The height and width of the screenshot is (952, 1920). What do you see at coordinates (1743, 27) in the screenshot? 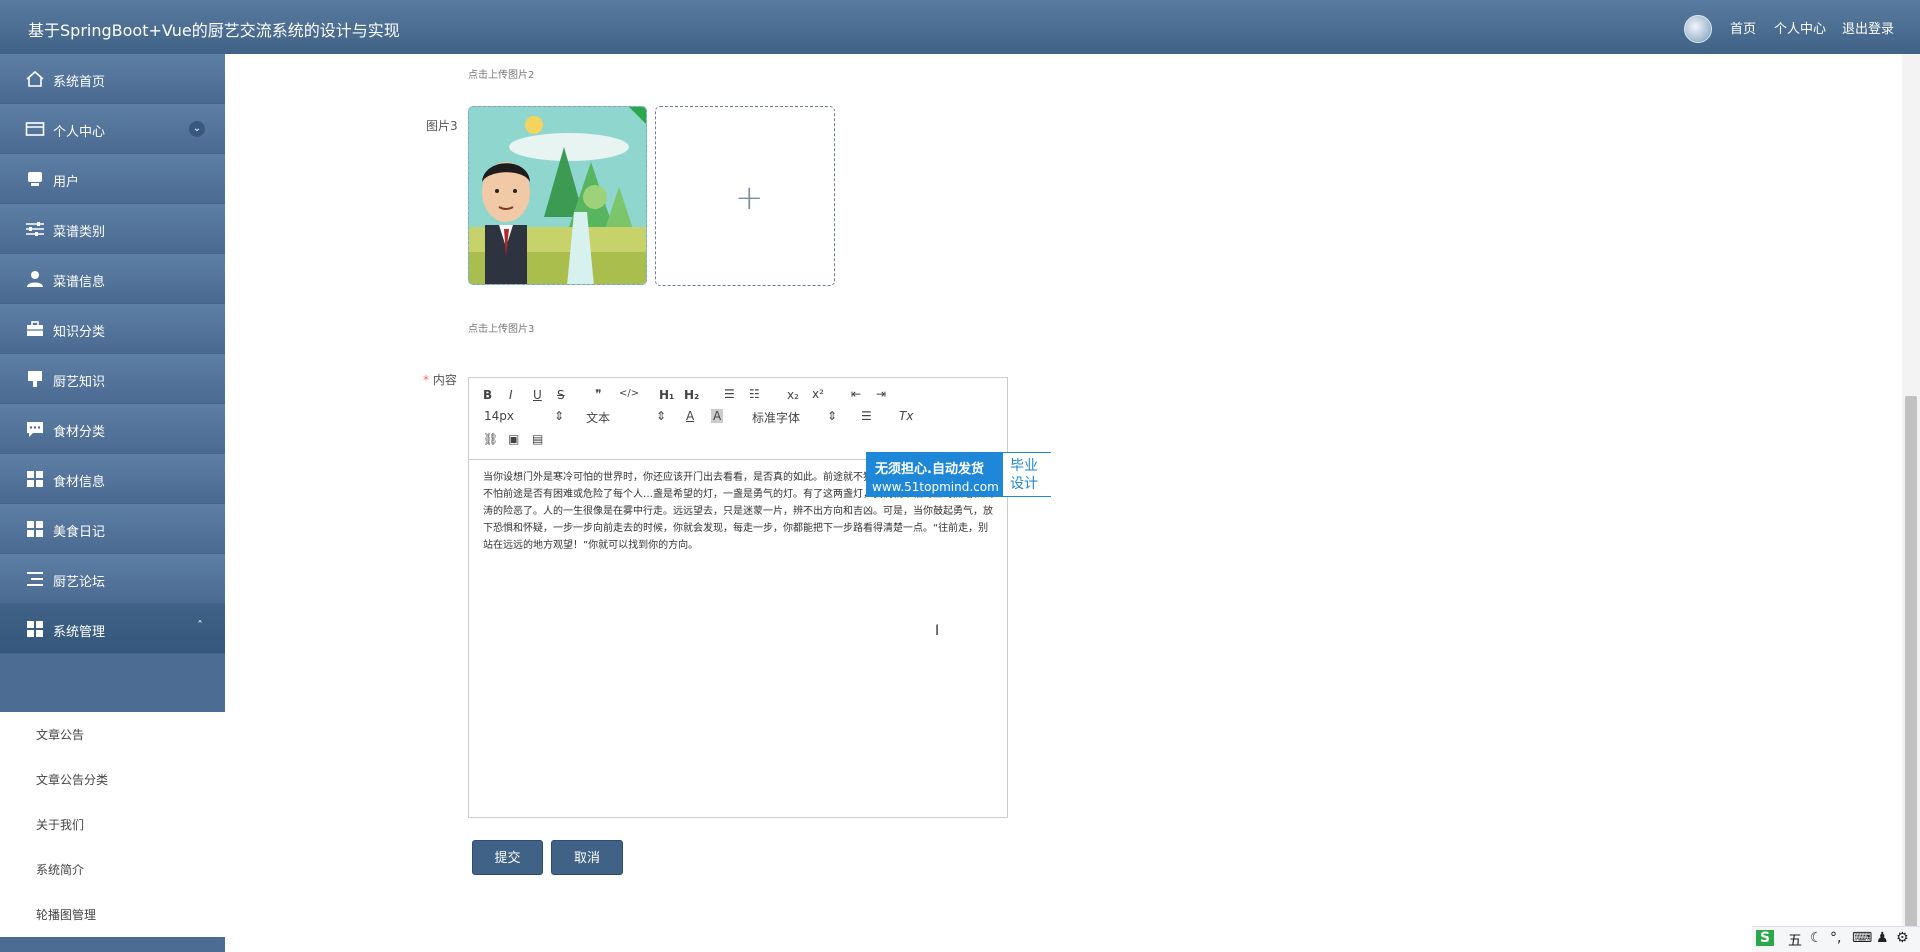
I see `nav-home-link: 首页` at bounding box center [1743, 27].